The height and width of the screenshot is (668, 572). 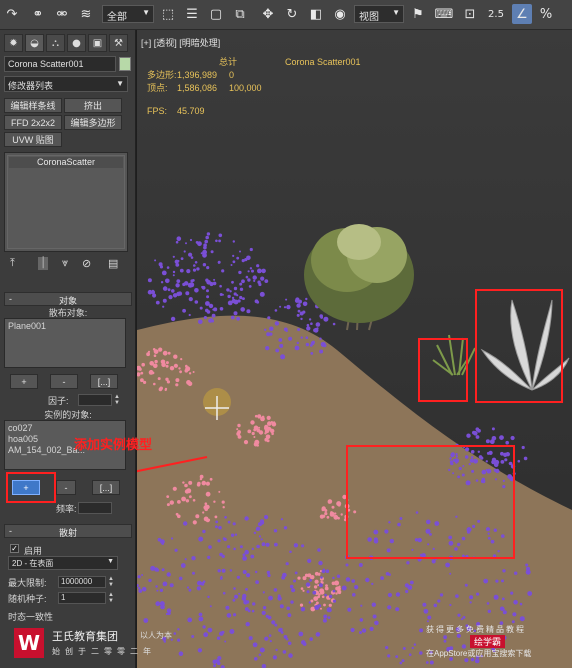 I want to click on seed-input: 1, so click(x=82, y=598).